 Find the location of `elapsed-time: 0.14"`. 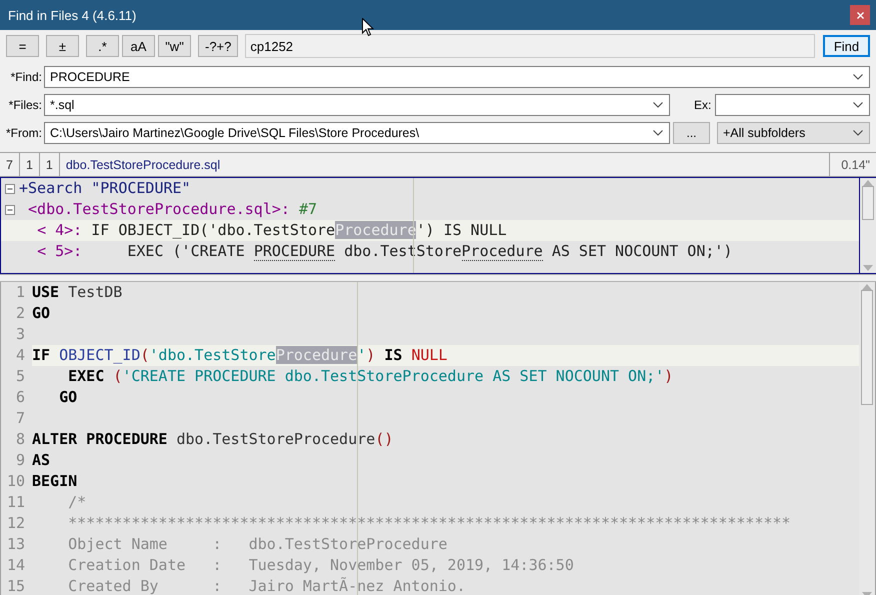

elapsed-time: 0.14" is located at coordinates (852, 164).